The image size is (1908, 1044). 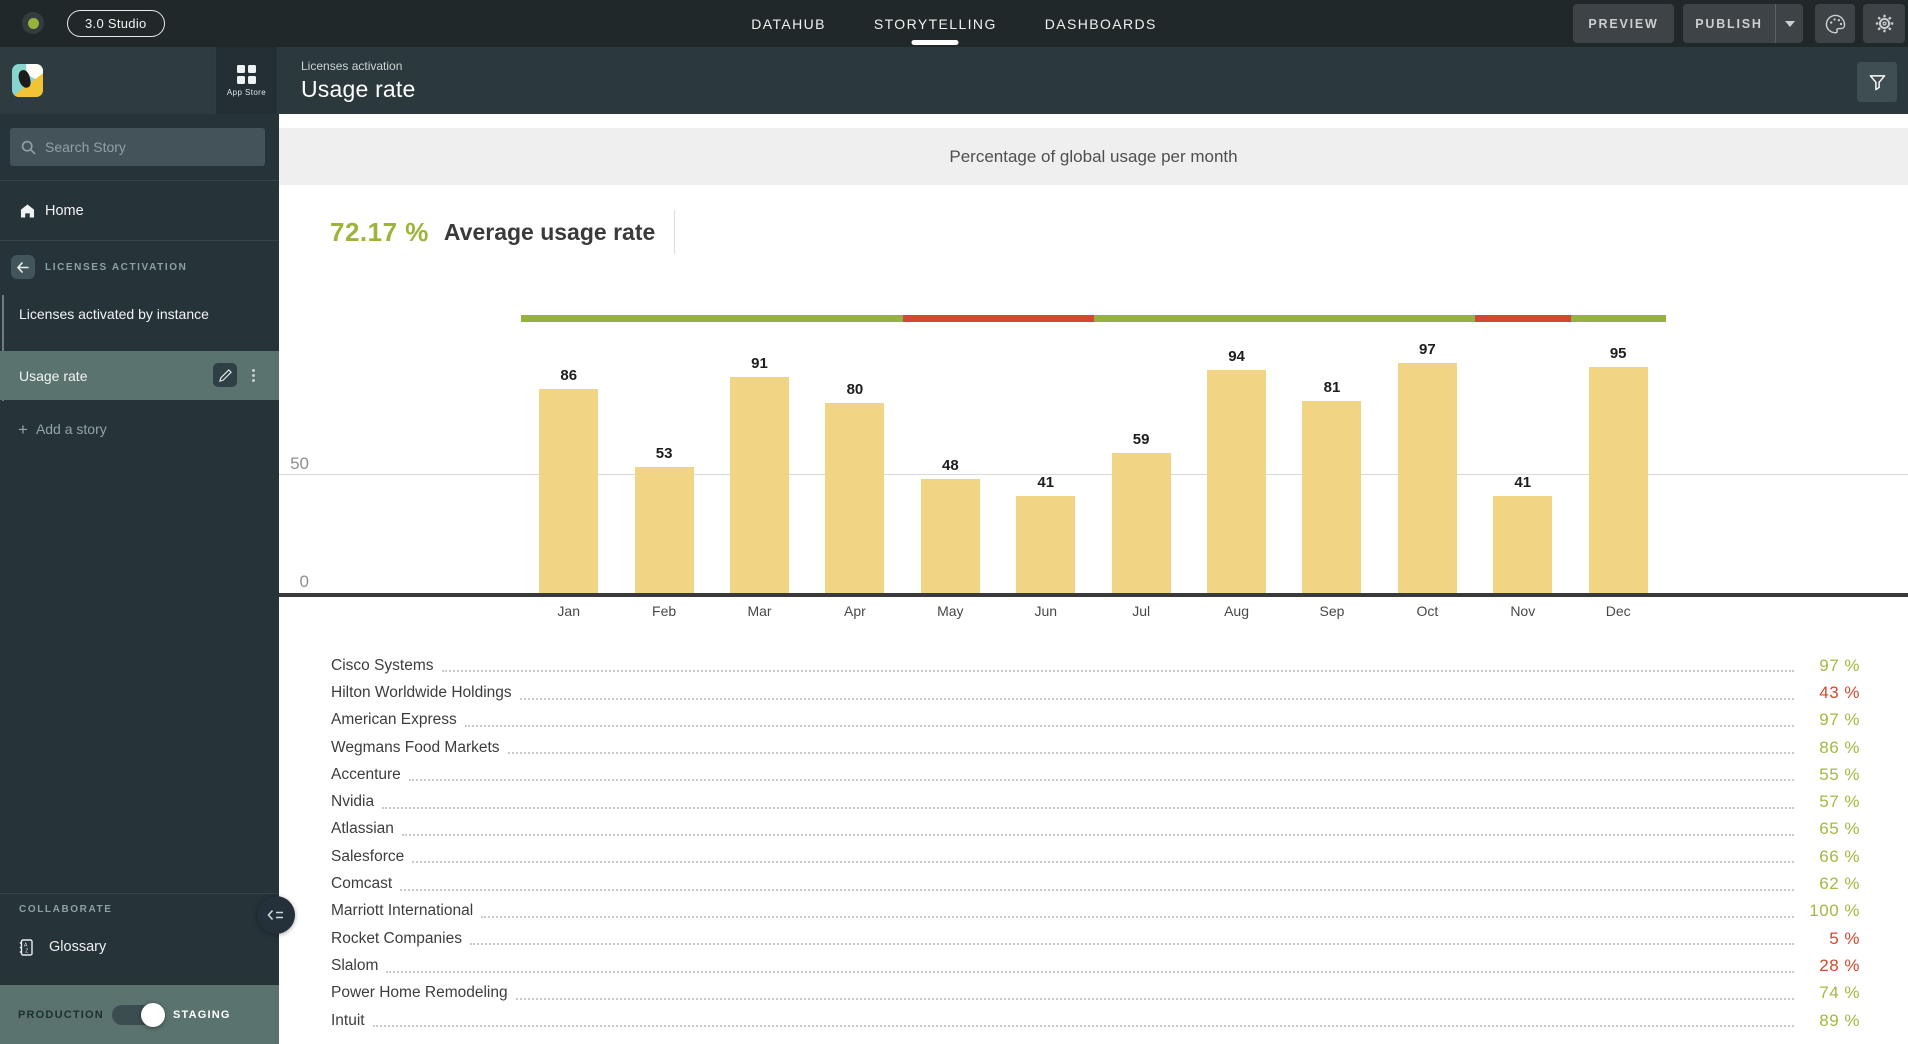 What do you see at coordinates (61, 1014) in the screenshot?
I see `production-label: PRODUCTION` at bounding box center [61, 1014].